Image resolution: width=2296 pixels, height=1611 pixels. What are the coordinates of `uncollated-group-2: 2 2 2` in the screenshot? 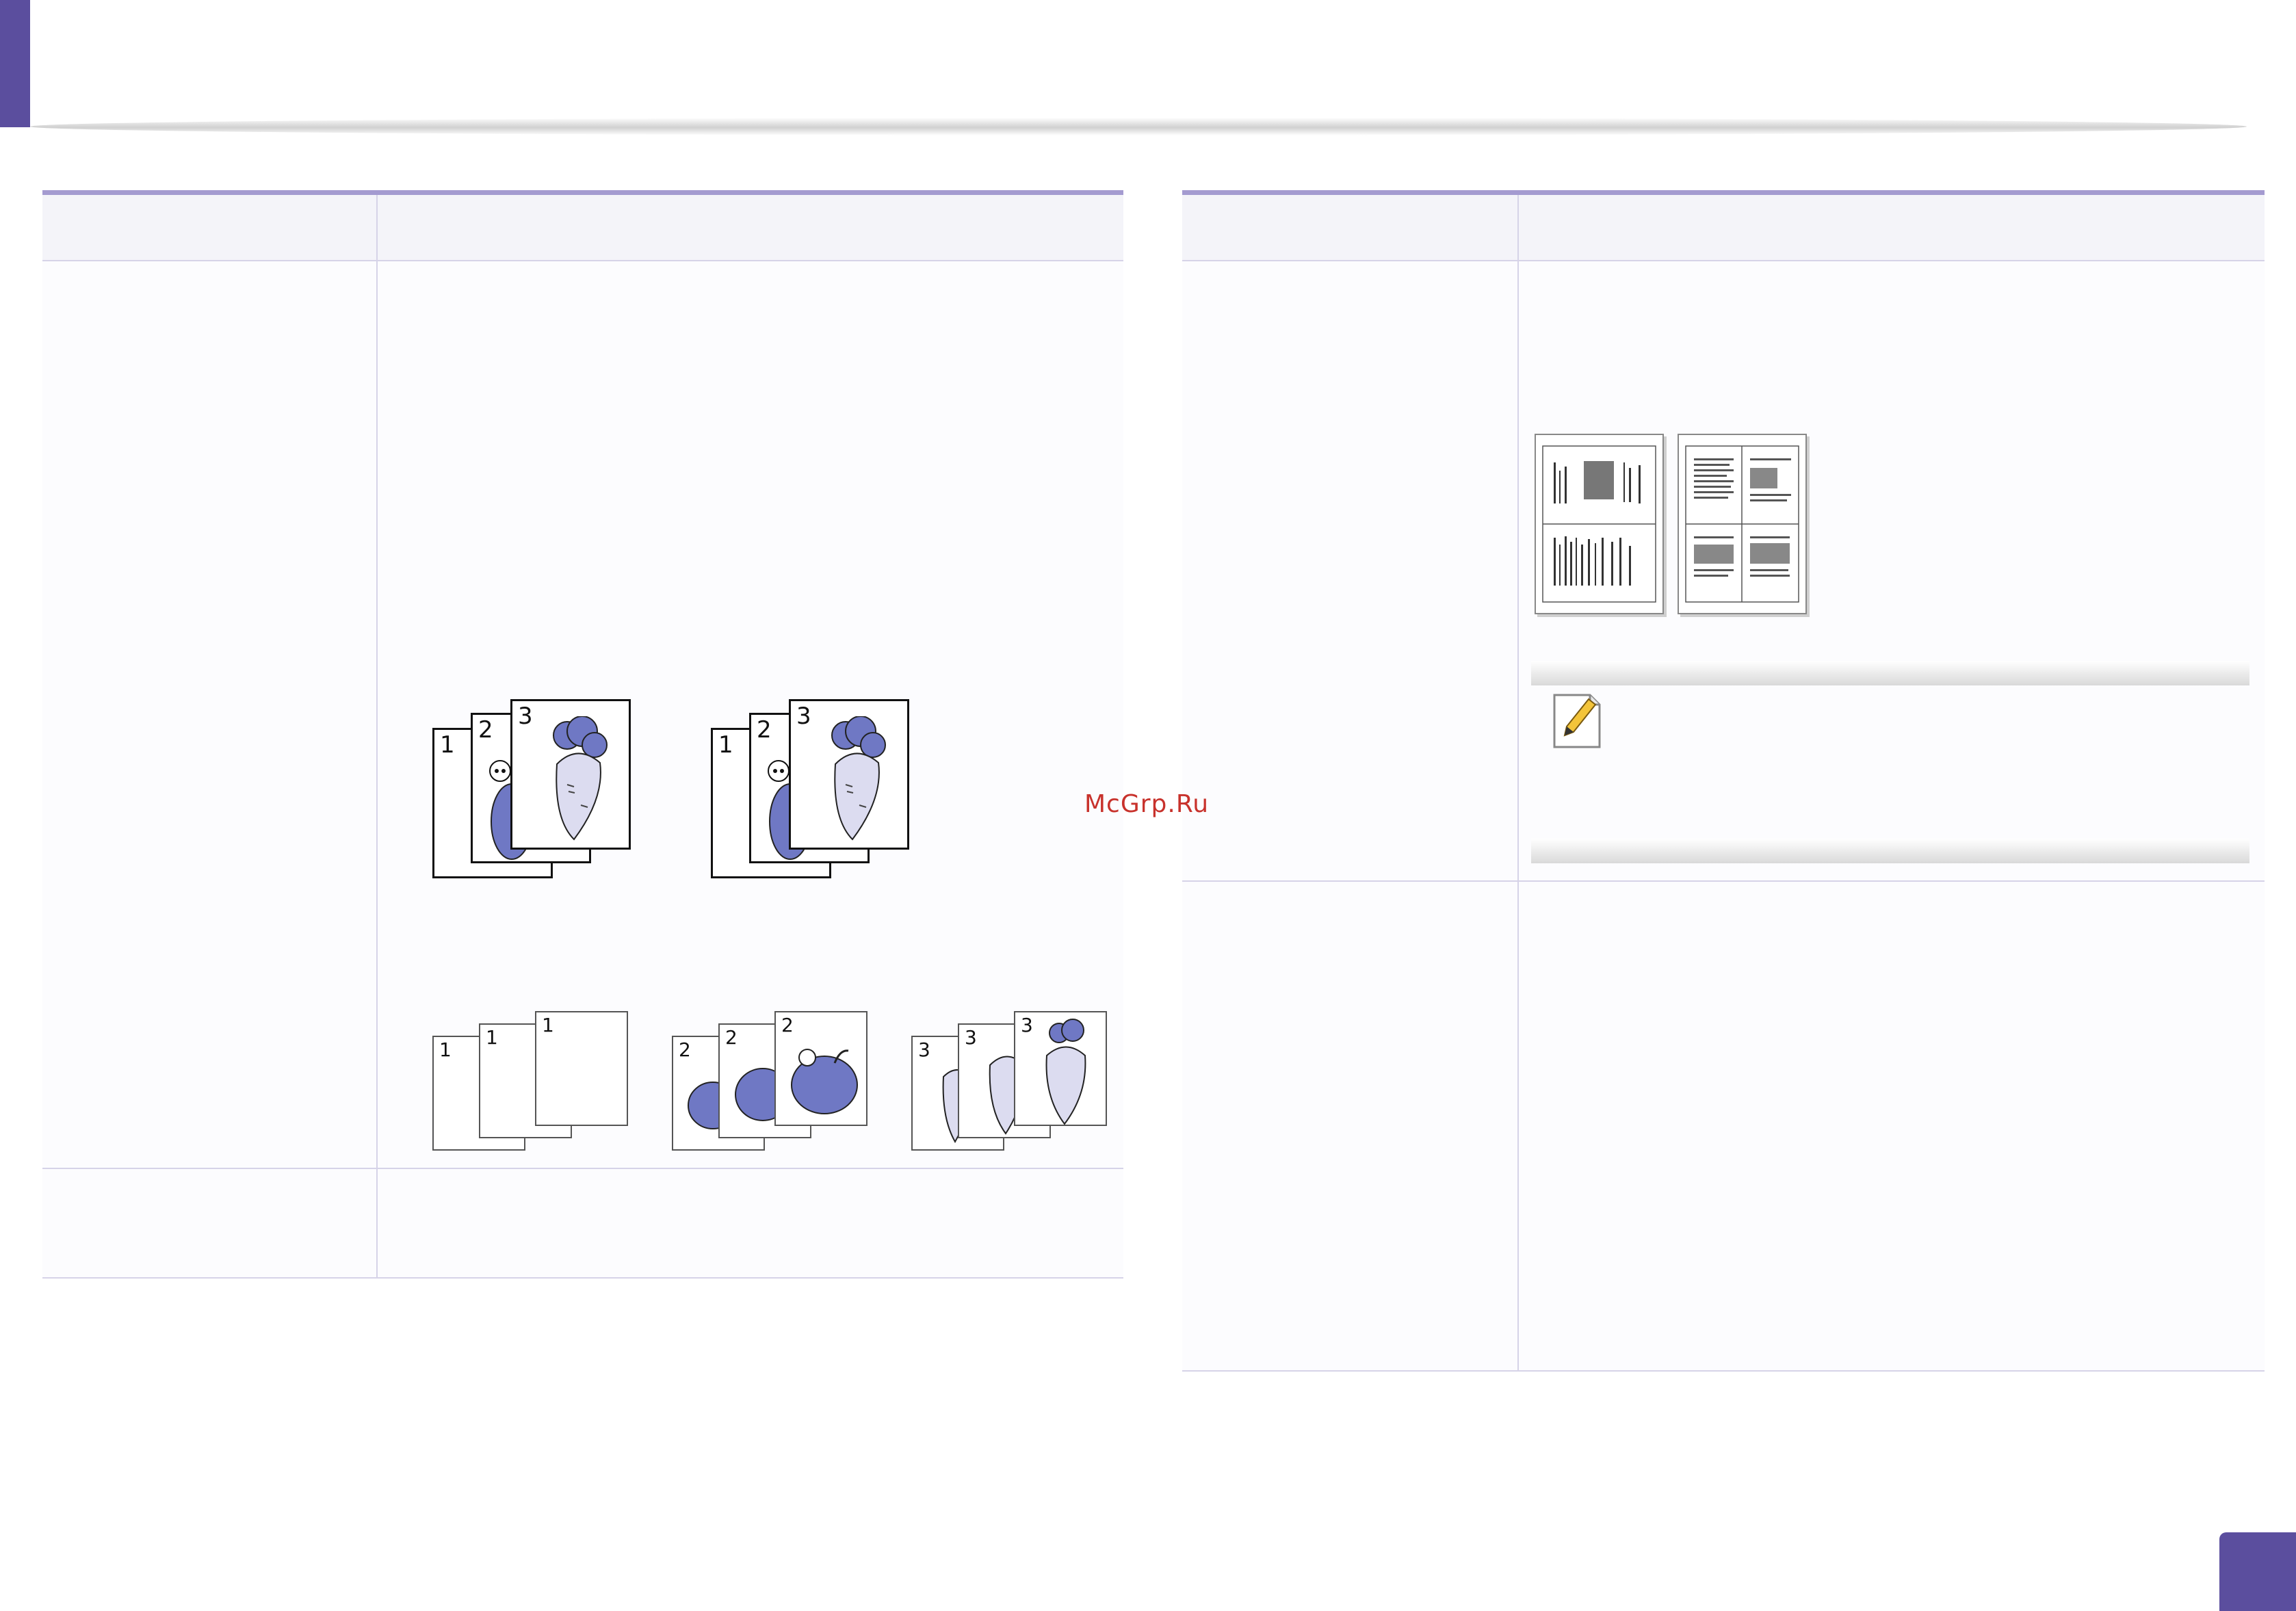 It's located at (771, 1081).